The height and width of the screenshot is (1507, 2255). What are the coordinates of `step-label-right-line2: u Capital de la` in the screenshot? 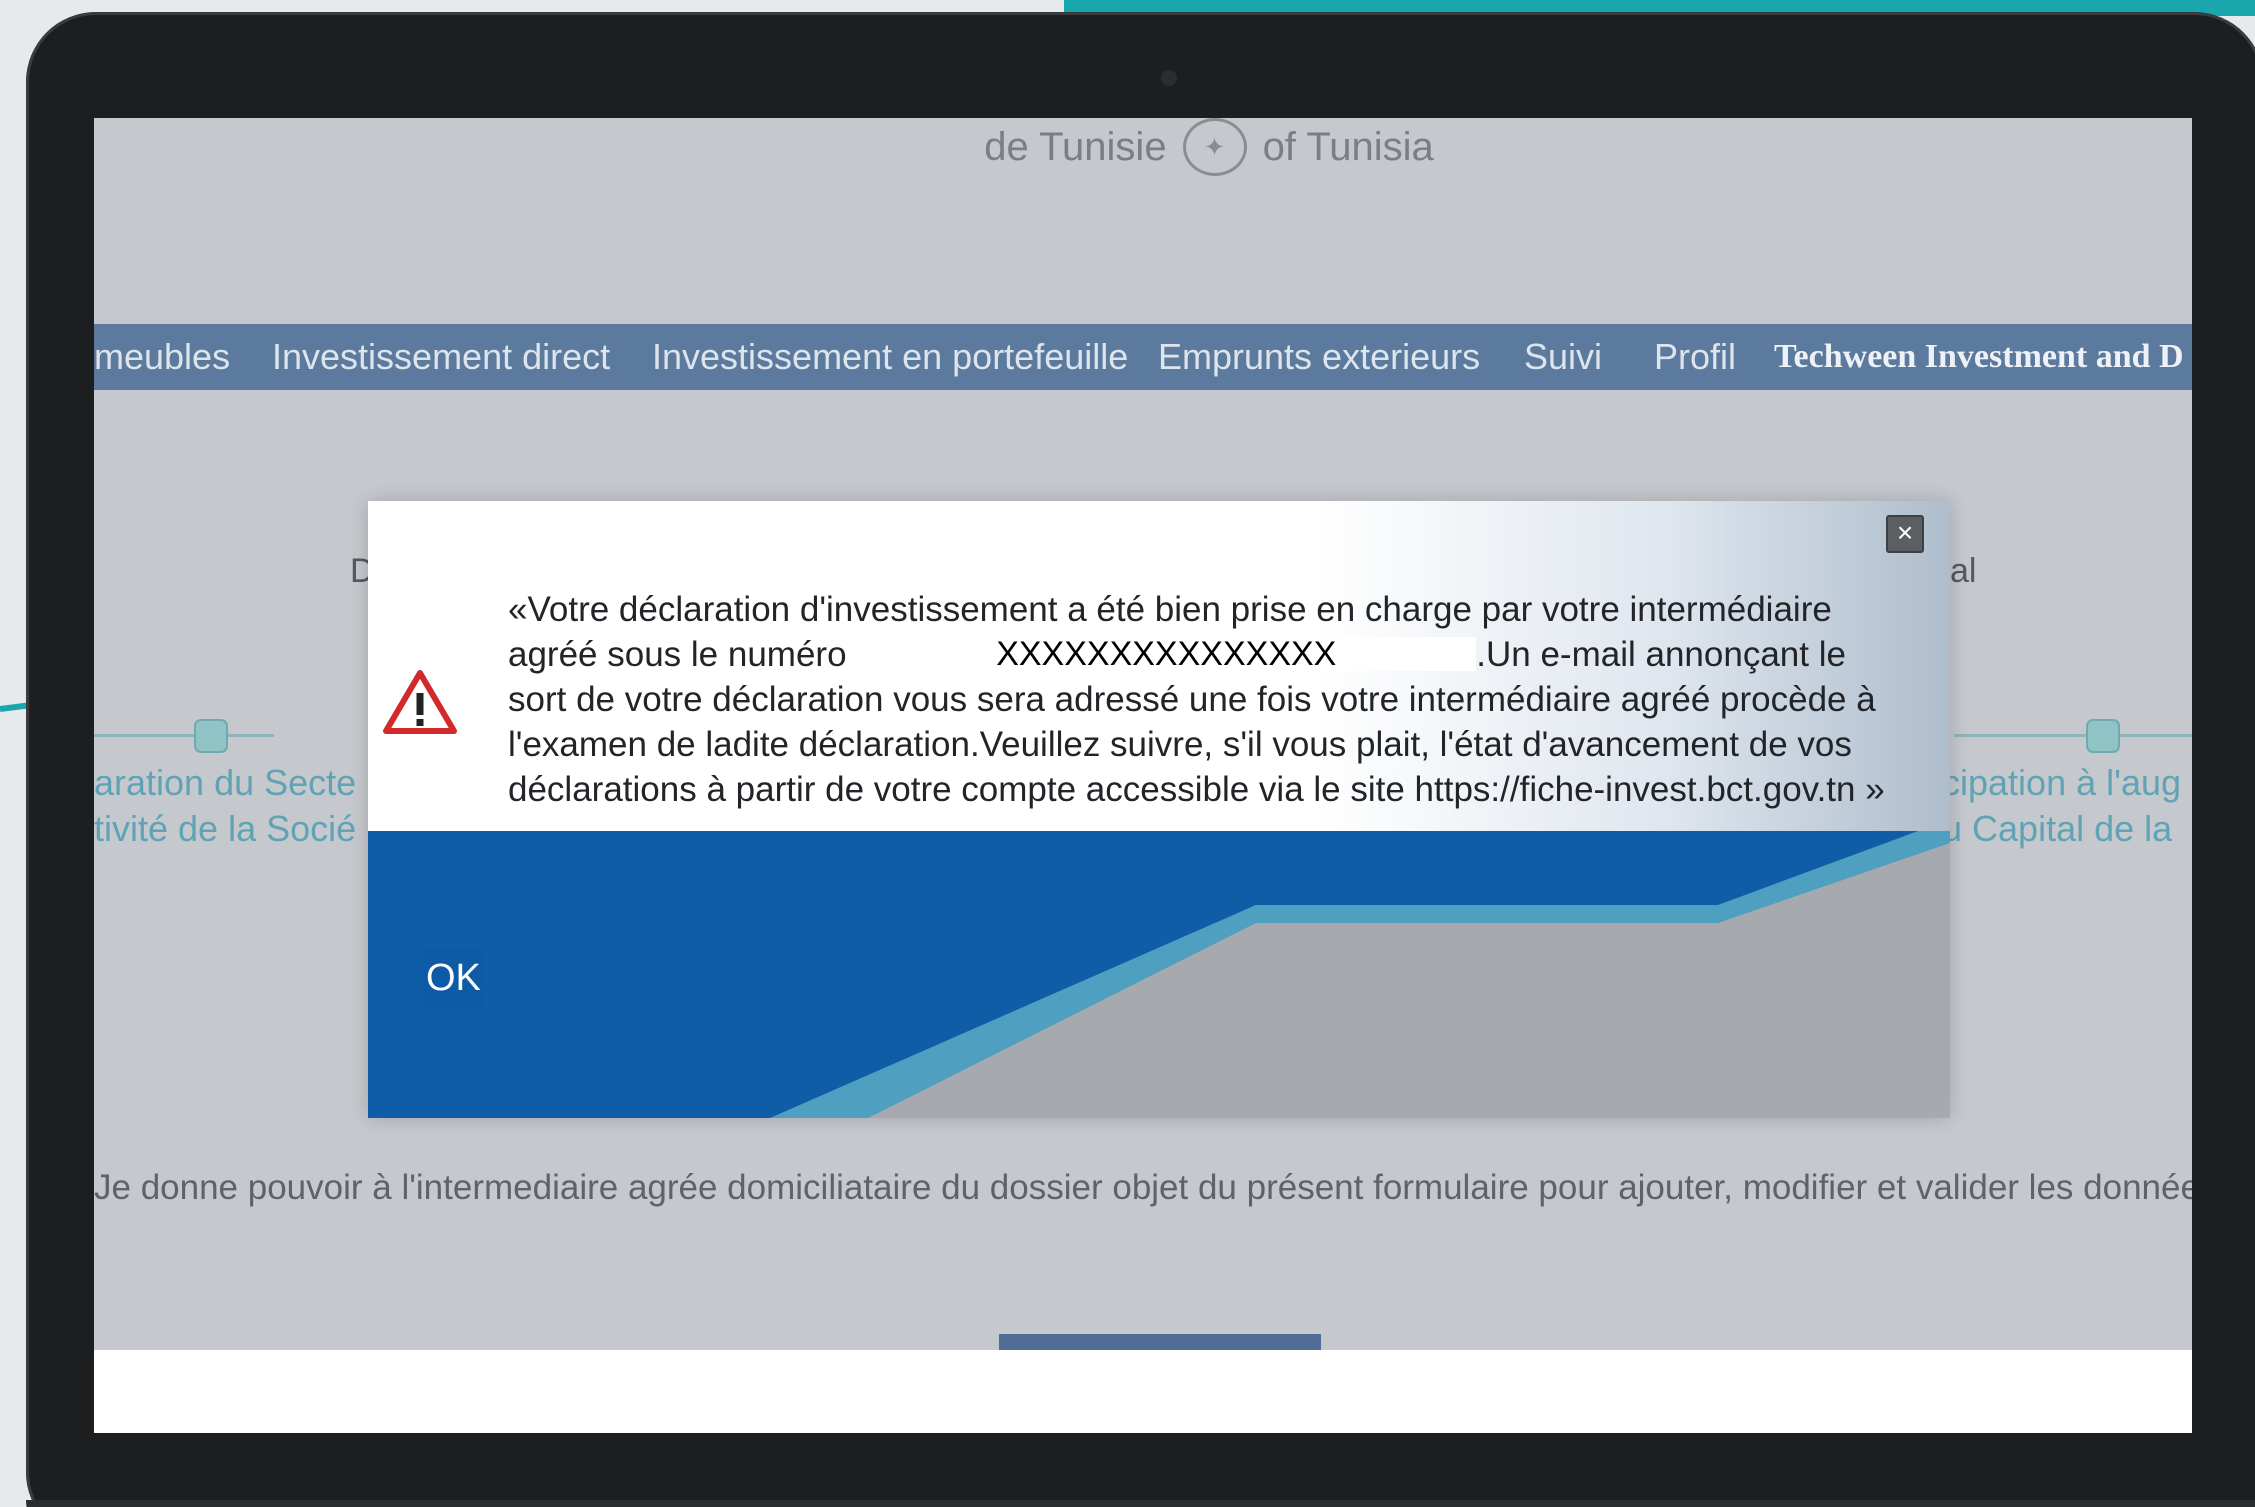 It's located at (2057, 828).